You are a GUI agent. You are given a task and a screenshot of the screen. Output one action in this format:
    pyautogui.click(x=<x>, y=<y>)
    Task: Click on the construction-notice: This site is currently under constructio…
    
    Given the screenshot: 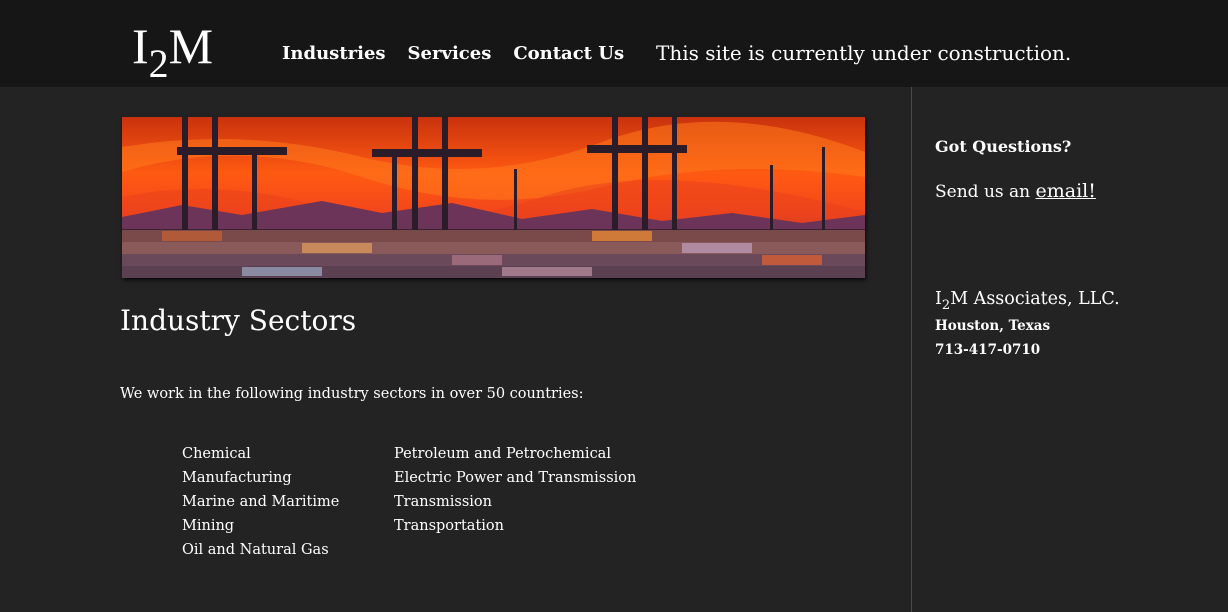 What is the action you would take?
    pyautogui.click(x=864, y=53)
    